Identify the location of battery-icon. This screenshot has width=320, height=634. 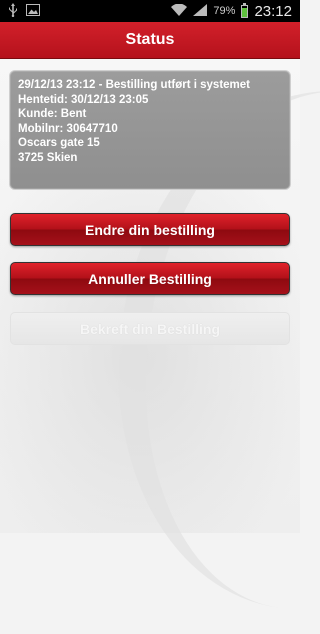
(245, 10).